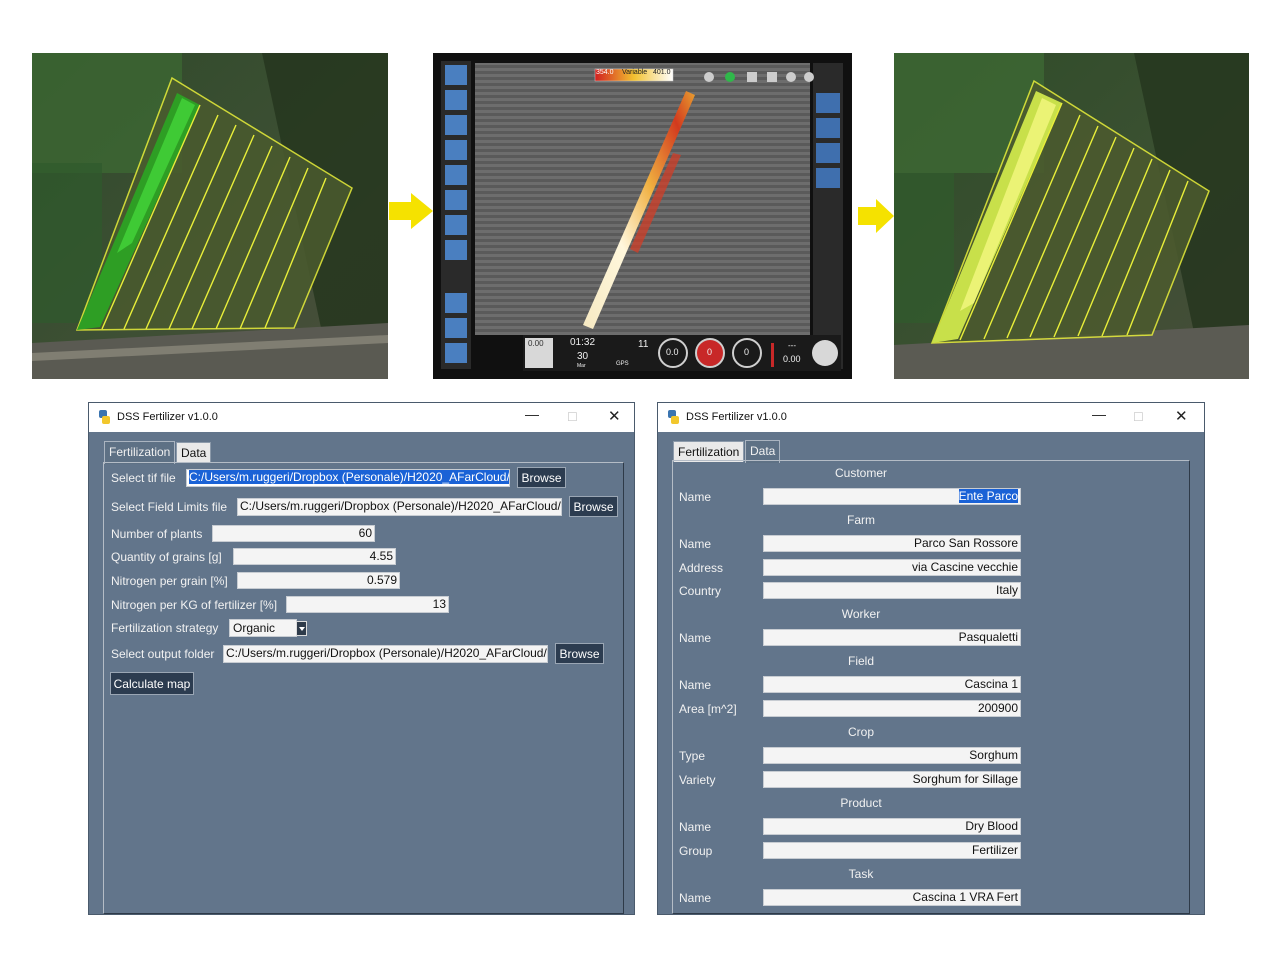 Image resolution: width=1280 pixels, height=960 pixels. I want to click on section-crop: Crop, so click(860, 732).